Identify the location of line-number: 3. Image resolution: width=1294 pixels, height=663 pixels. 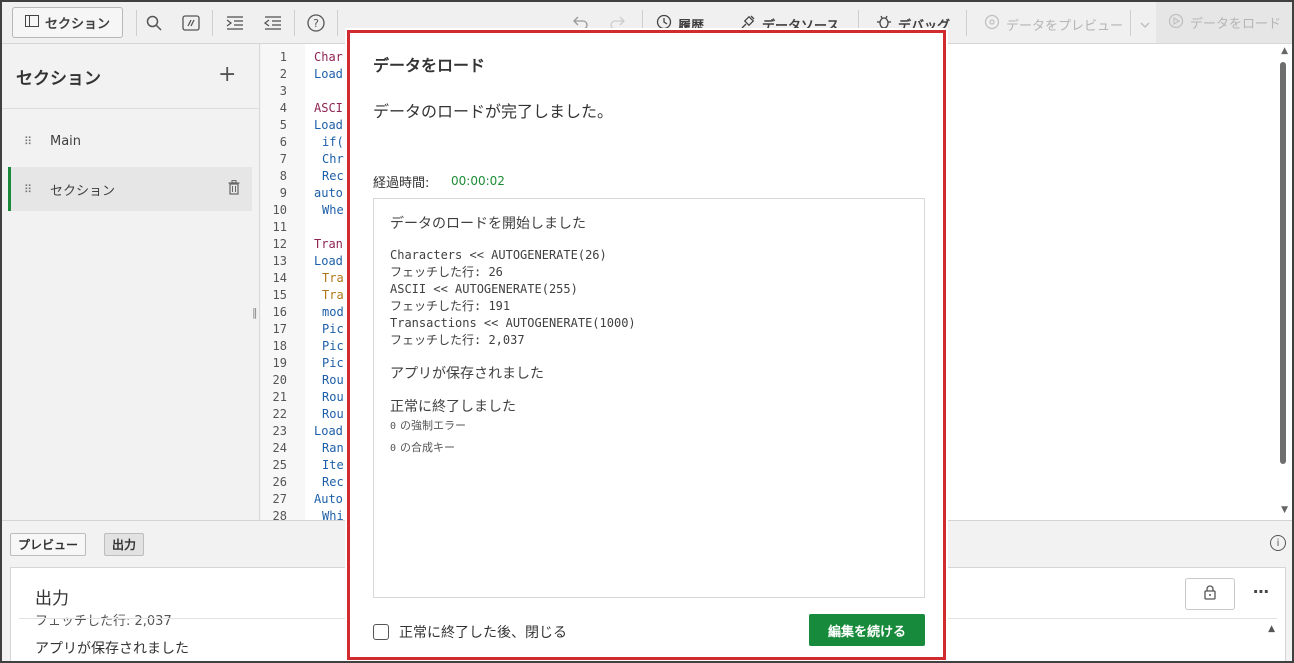
(283, 91).